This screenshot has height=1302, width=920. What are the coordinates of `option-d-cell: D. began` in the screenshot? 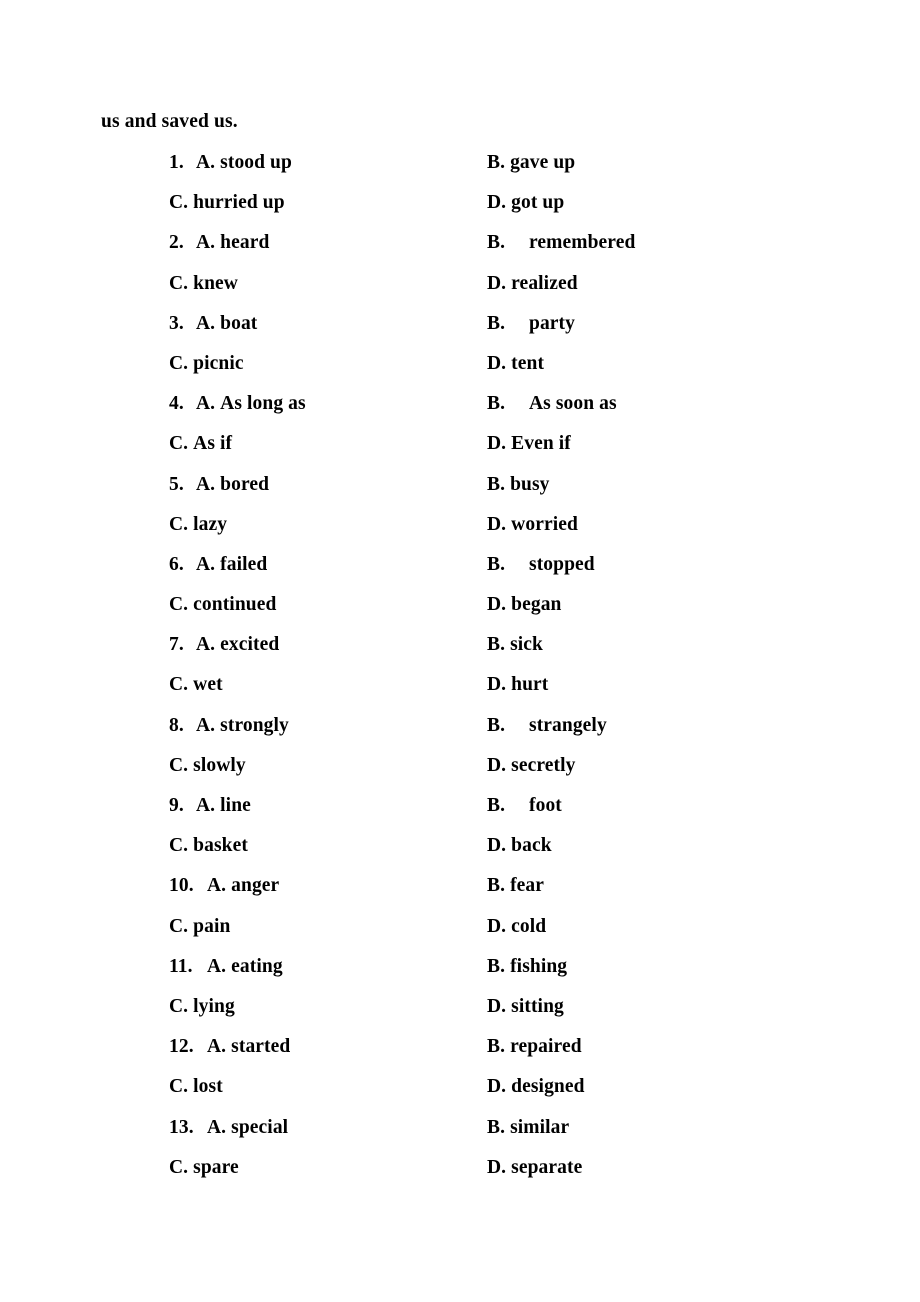 It's located at (524, 605).